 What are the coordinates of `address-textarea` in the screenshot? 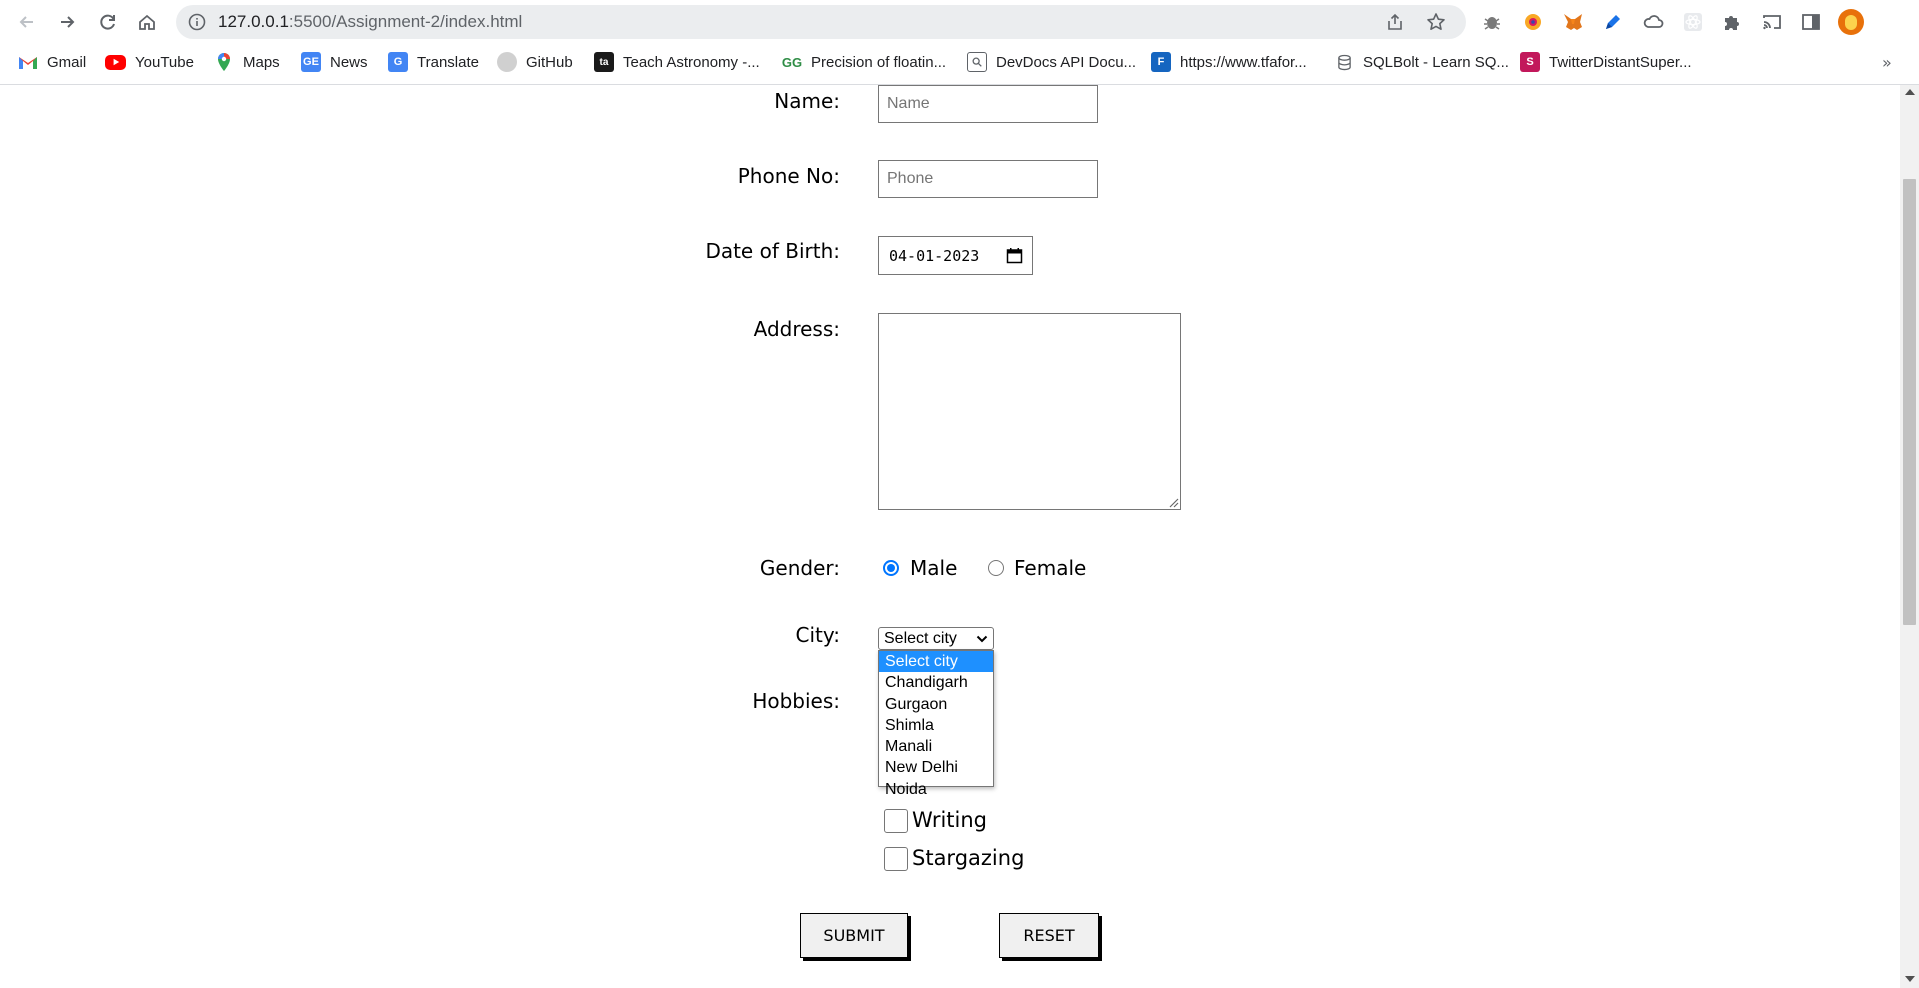 It's located at (1029, 411).